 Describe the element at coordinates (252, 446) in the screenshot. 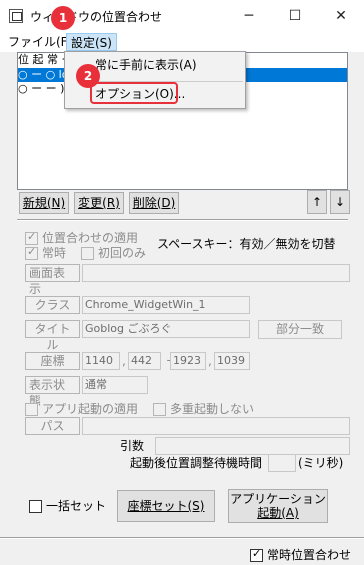

I see `args-field` at that location.